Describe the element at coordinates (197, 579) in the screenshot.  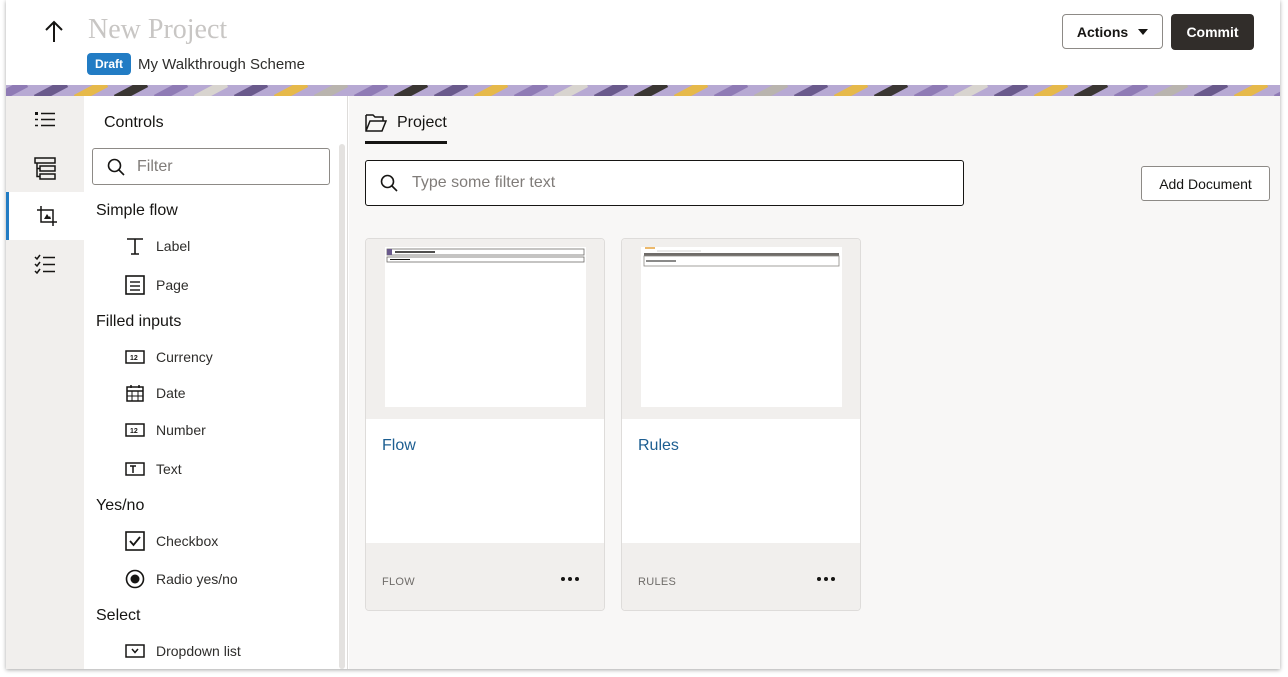
I see `control-radio-text: Radio yes/no` at that location.